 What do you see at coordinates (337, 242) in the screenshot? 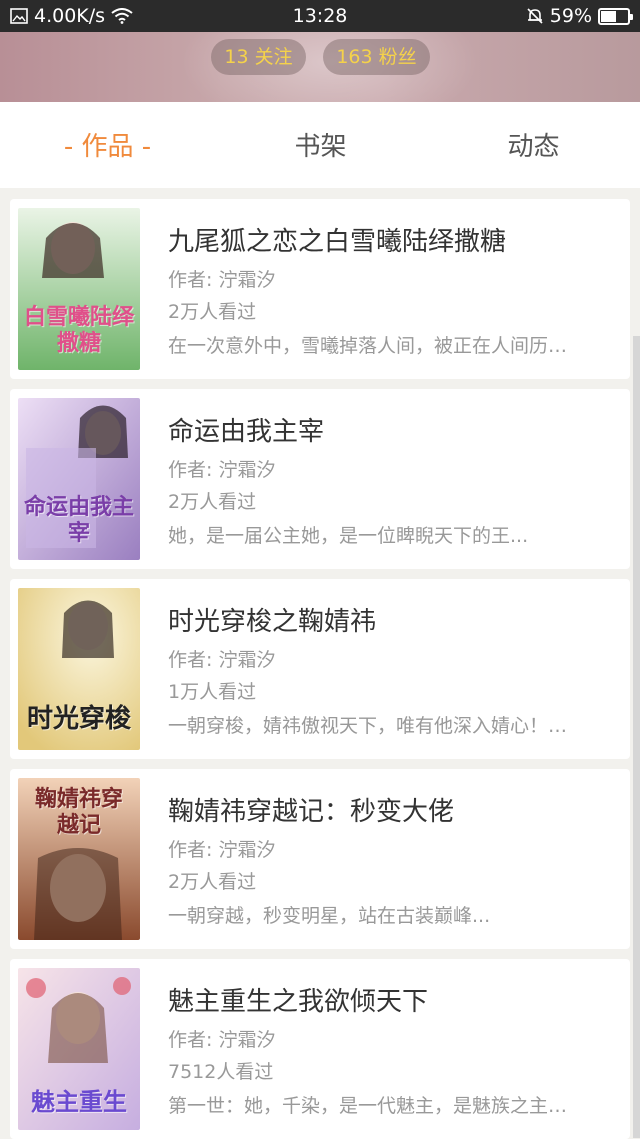
I see `book-title: 九尾狐之恋之白雪曦陆绎撒糖` at bounding box center [337, 242].